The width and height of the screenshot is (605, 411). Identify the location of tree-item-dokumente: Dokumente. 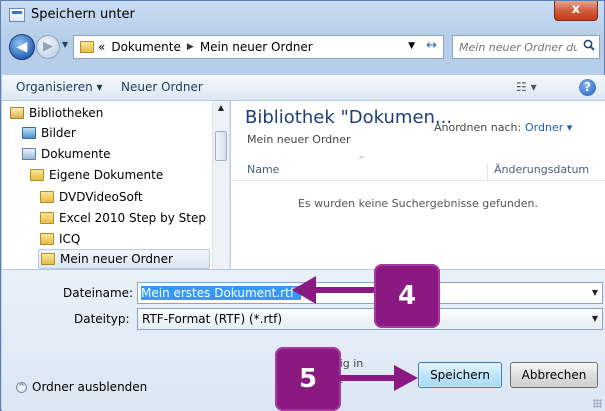
(66, 154).